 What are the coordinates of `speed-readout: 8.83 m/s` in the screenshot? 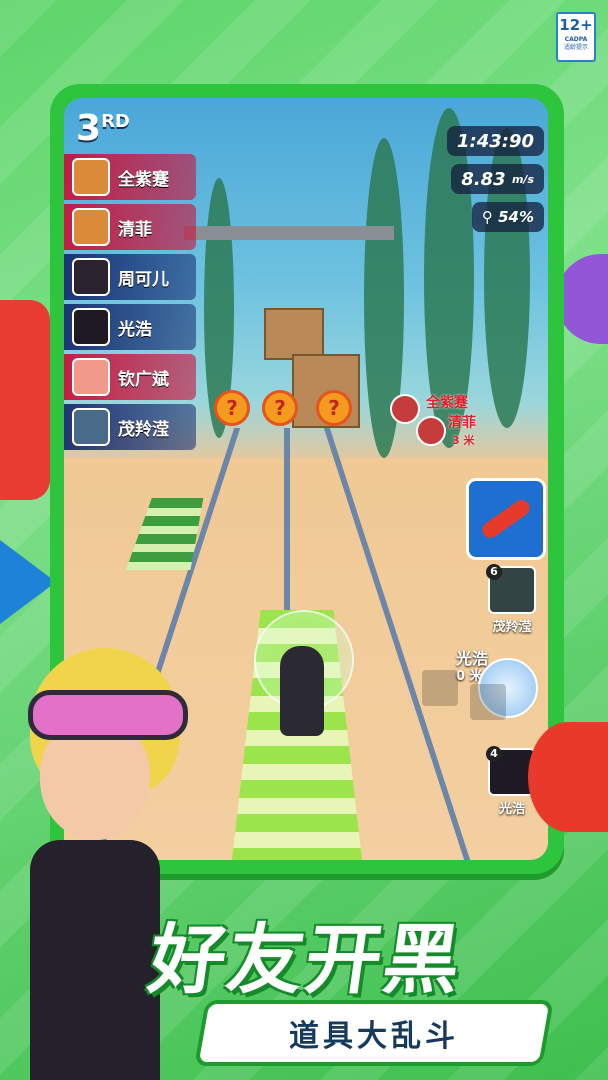 It's located at (497, 179).